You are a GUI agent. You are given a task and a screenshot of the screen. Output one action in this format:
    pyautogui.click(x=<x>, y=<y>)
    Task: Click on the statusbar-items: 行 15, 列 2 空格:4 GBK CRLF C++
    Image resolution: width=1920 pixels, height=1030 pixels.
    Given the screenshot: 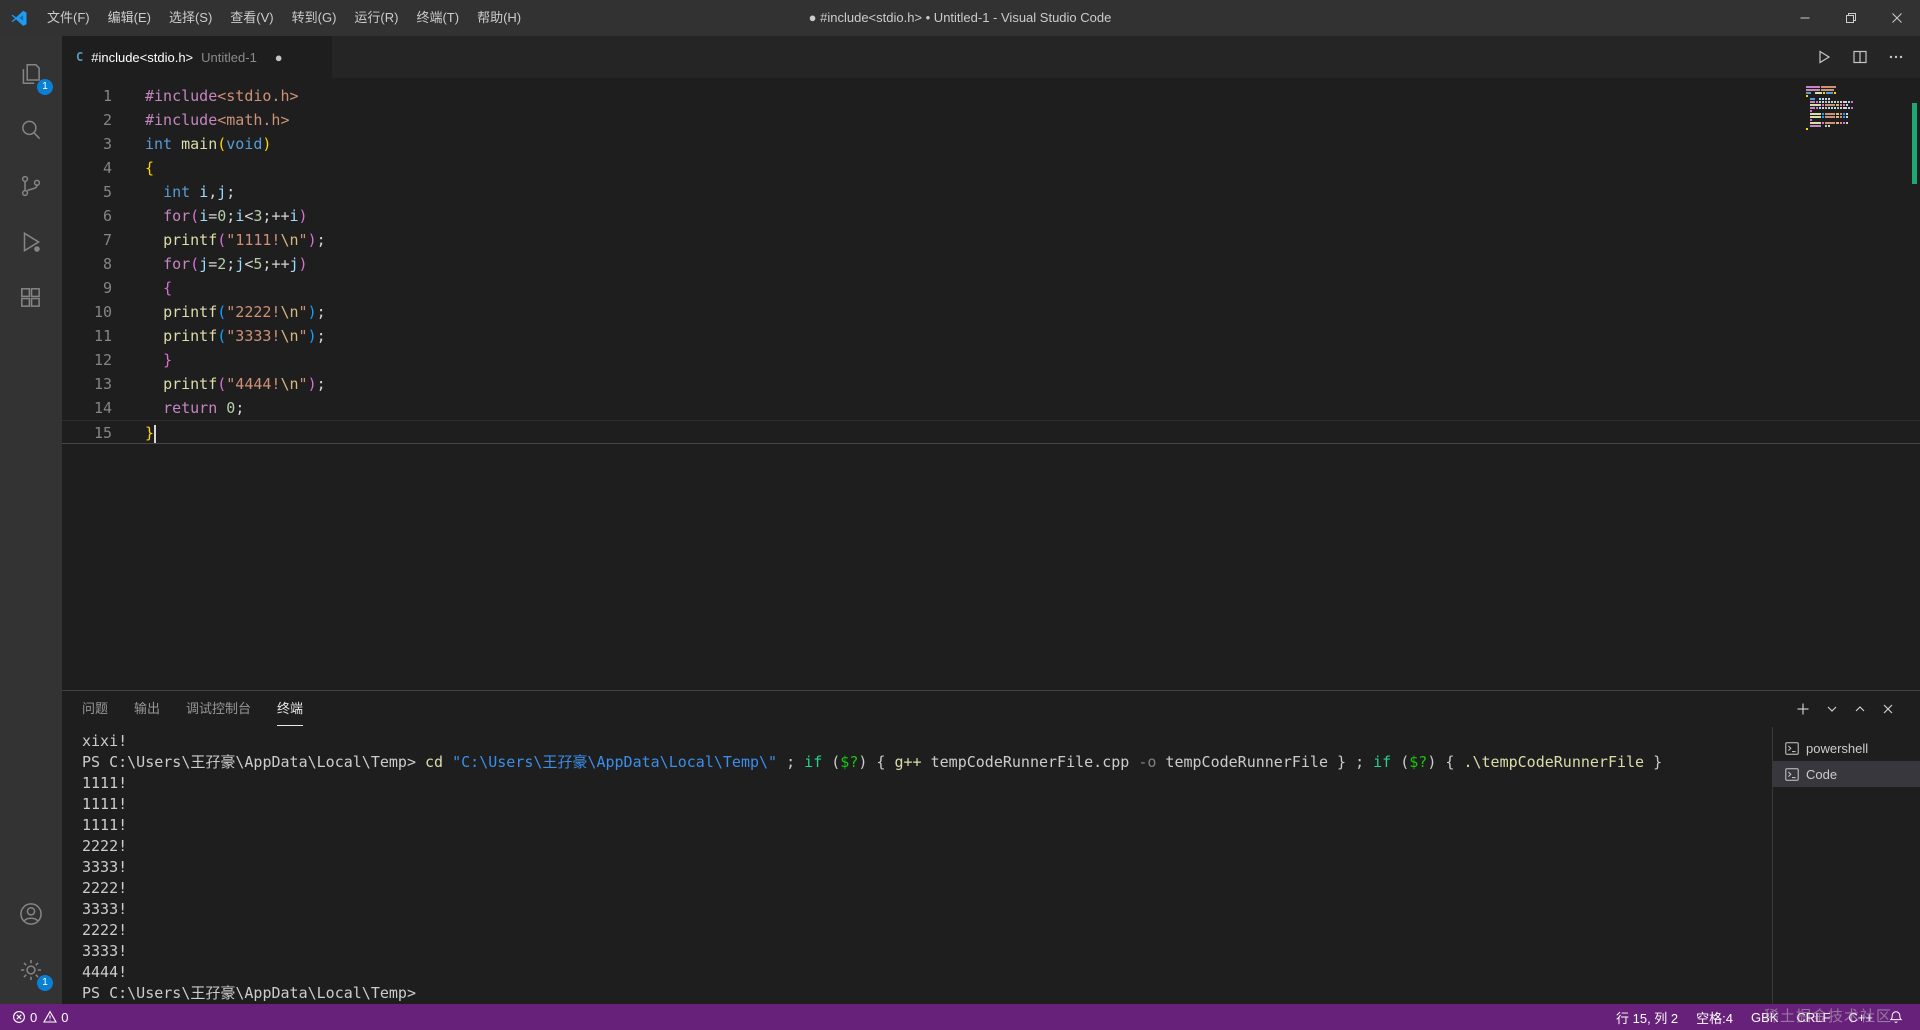 What is the action you would take?
    pyautogui.click(x=1744, y=1017)
    